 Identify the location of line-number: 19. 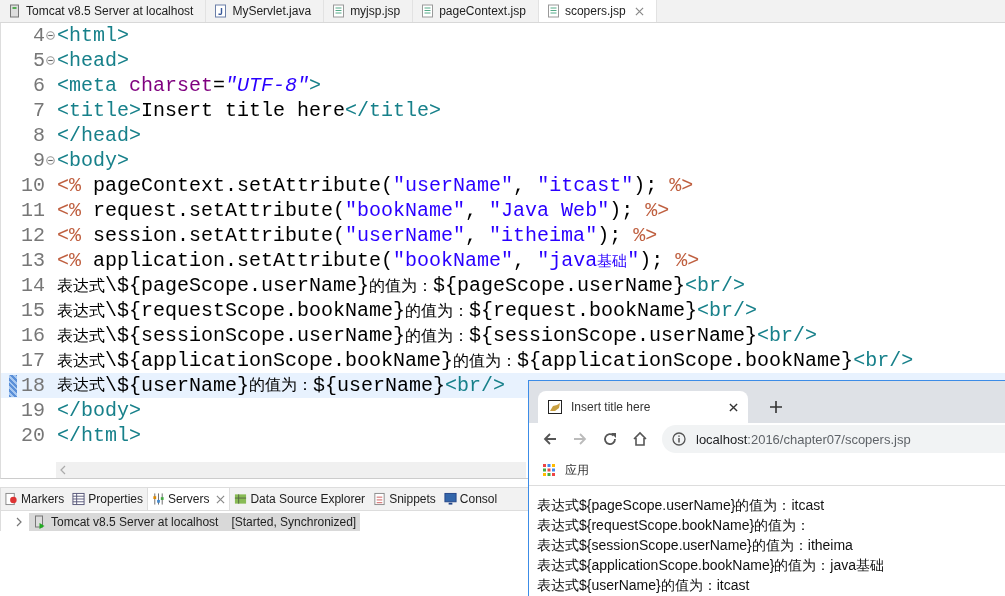
(33, 410).